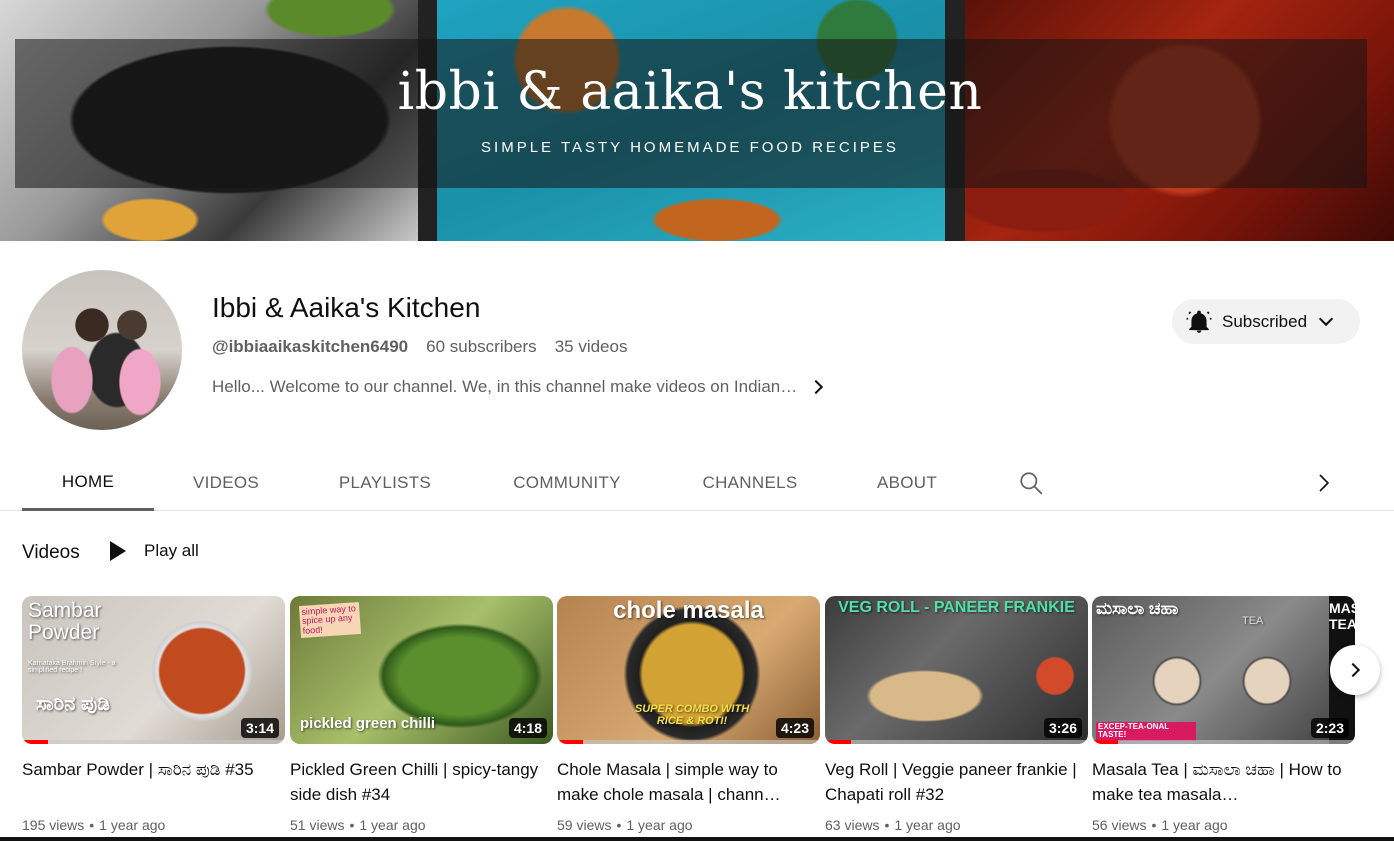 This screenshot has width=1394, height=841. I want to click on channel-avatar, so click(102, 350).